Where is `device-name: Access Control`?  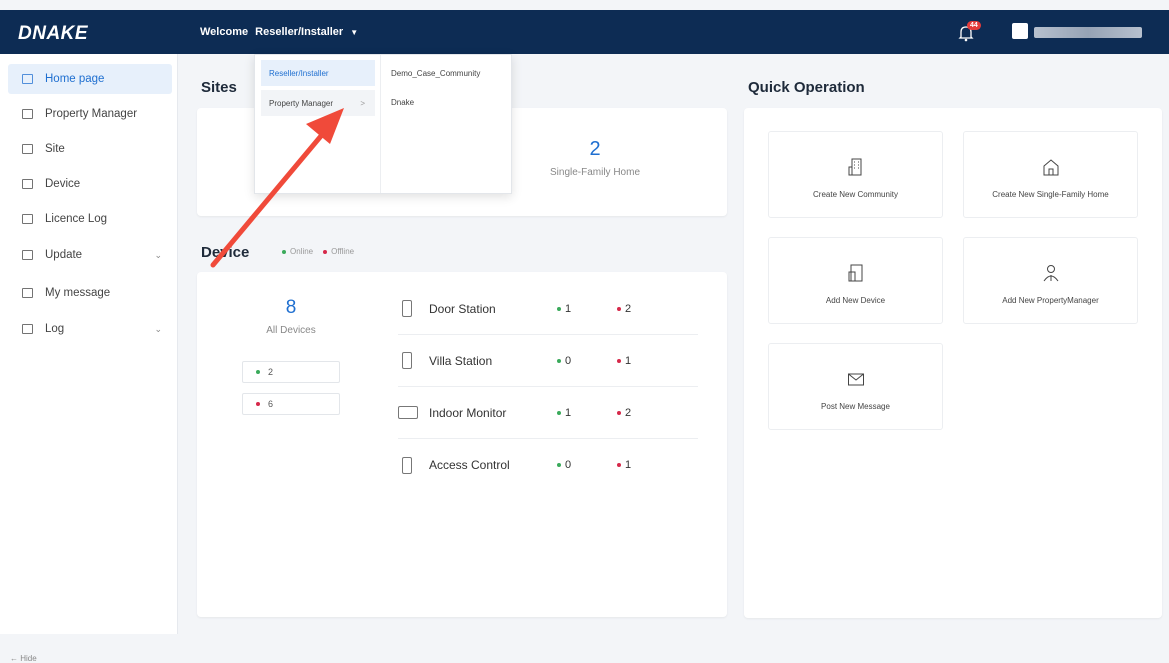 device-name: Access Control is located at coordinates (469, 465).